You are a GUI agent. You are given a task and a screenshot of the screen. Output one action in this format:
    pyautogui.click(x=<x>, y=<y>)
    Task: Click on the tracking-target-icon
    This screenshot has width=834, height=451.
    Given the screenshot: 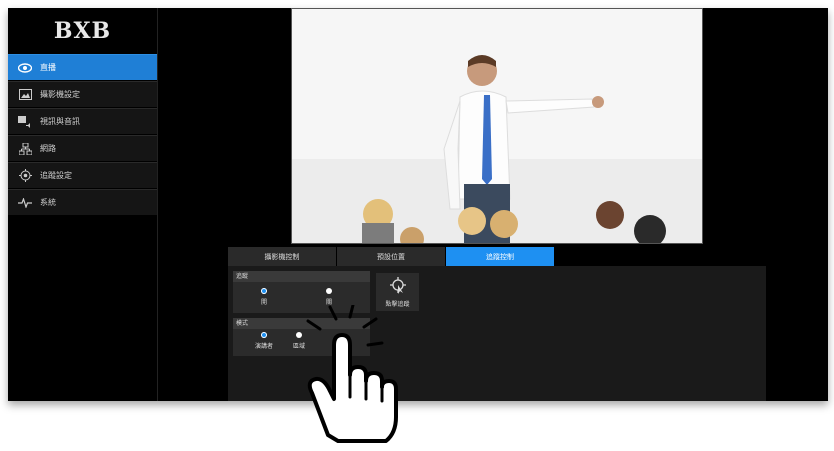 What is the action you would take?
    pyautogui.click(x=25, y=176)
    